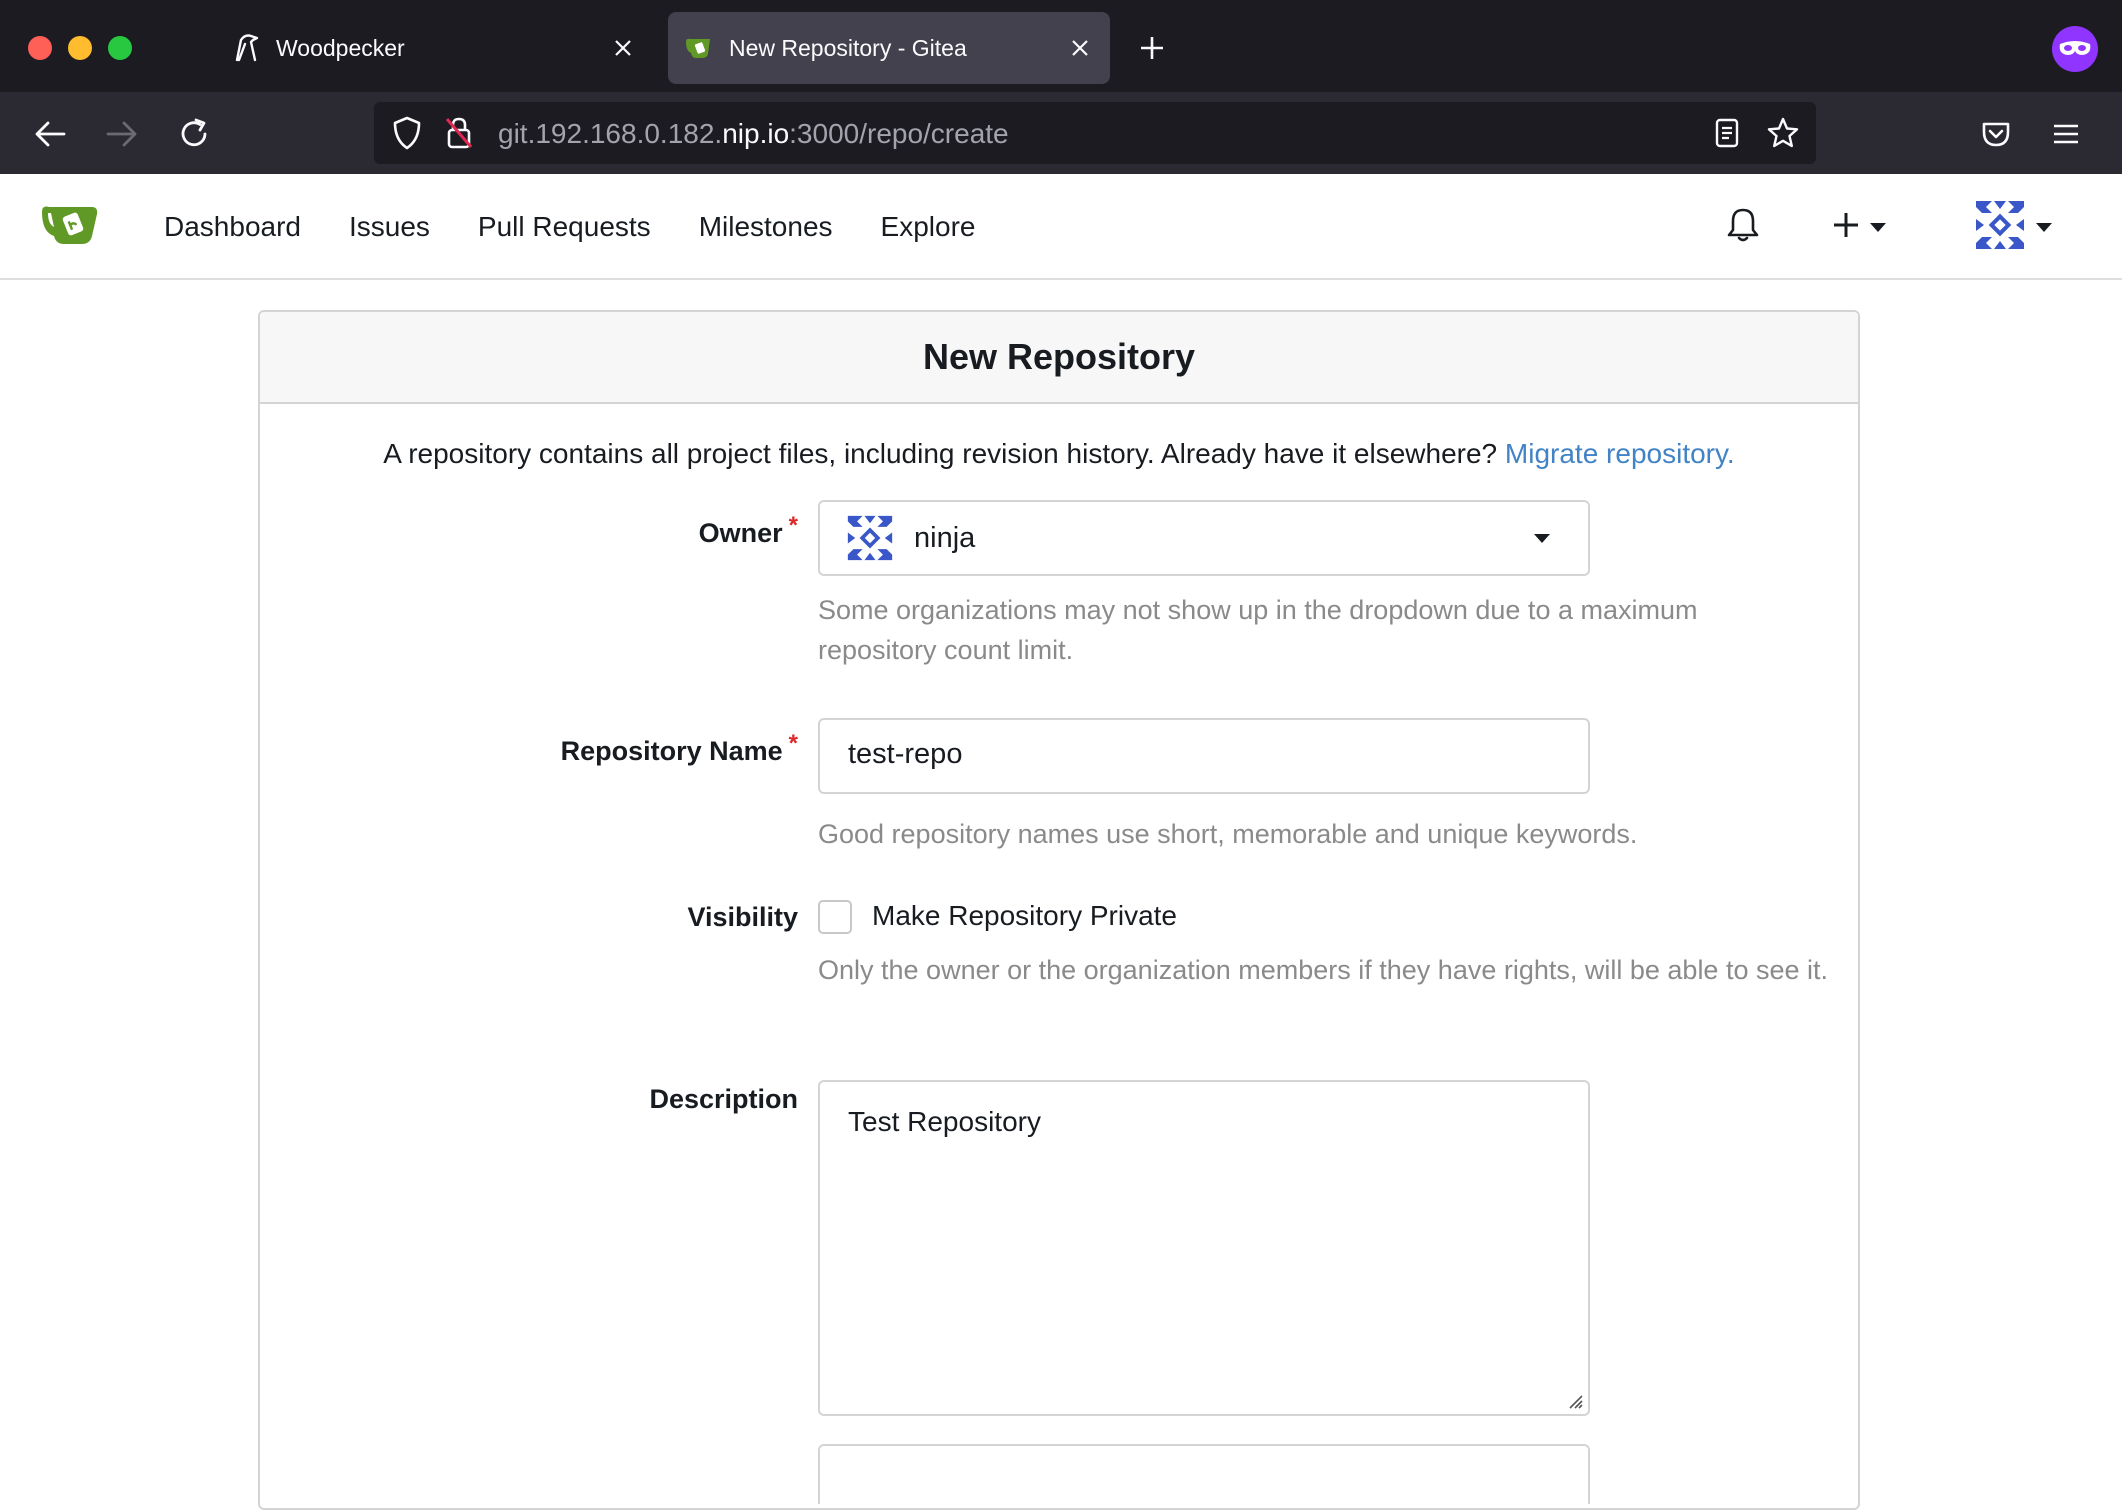 The image size is (2122, 1510). Describe the element at coordinates (1620, 453) in the screenshot. I see `migrate-repository-link: Migrate repository.` at that location.